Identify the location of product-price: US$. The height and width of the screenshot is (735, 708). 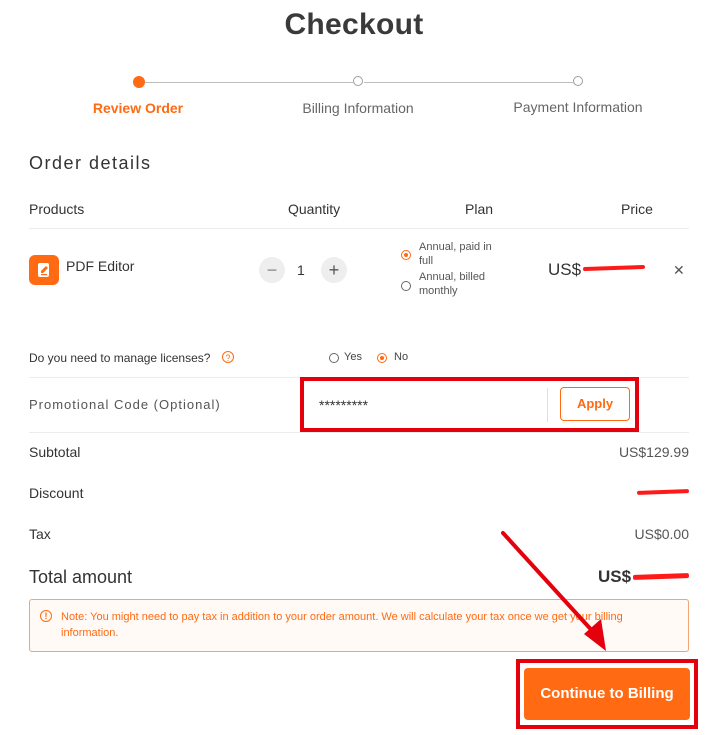
(564, 270).